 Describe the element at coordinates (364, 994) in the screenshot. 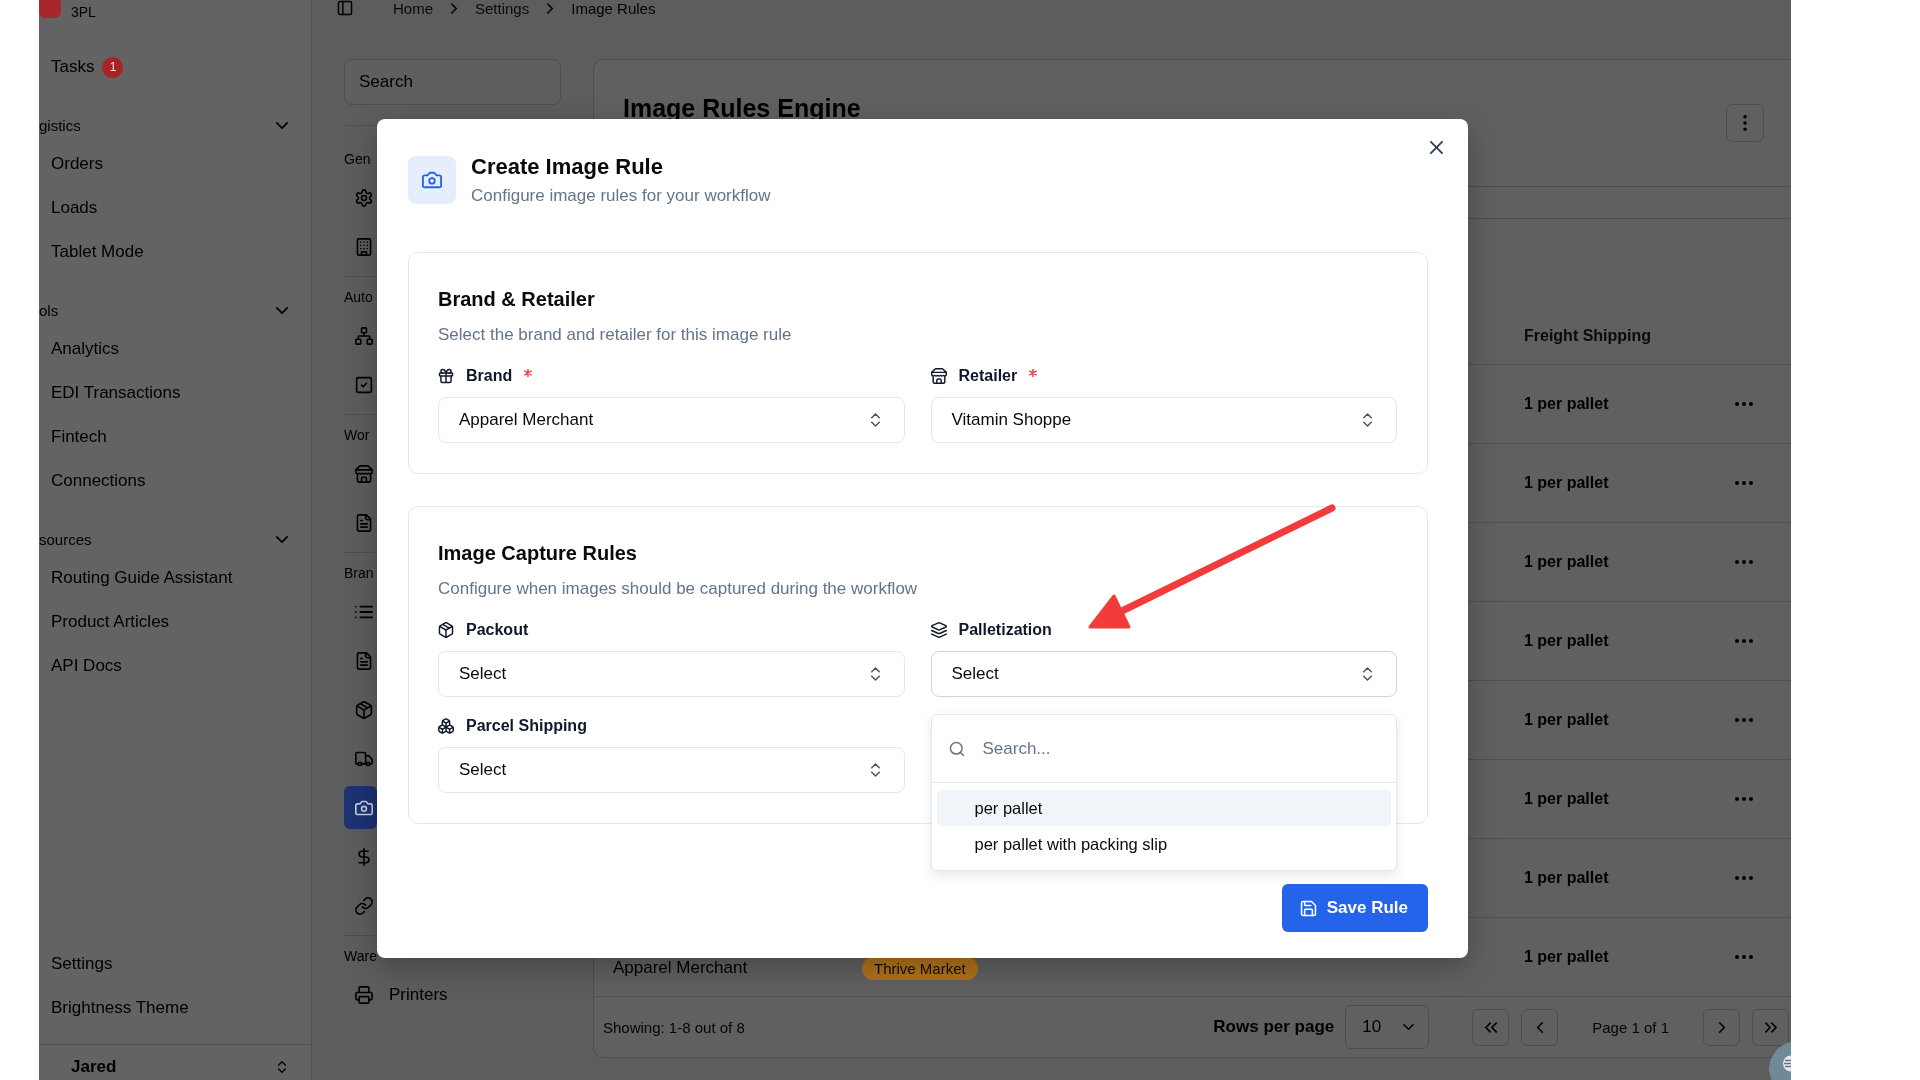

I see `printer-icon` at that location.